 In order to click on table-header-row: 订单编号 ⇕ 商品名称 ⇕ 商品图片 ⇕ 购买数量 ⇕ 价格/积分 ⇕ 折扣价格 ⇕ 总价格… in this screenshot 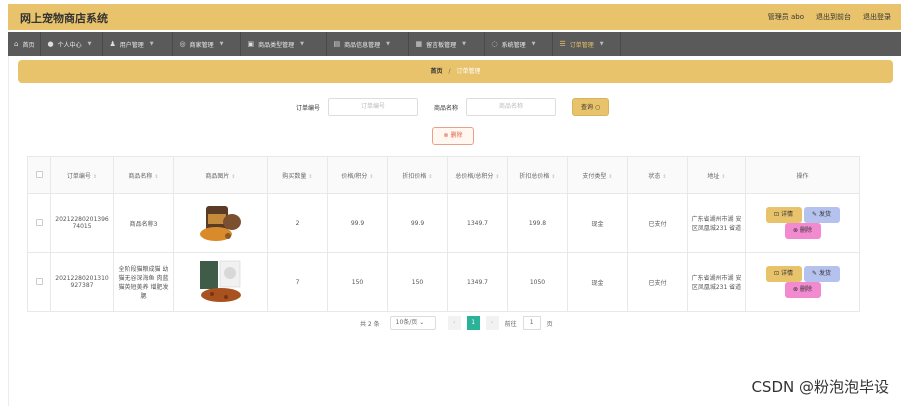, I will do `click(443, 175)`.